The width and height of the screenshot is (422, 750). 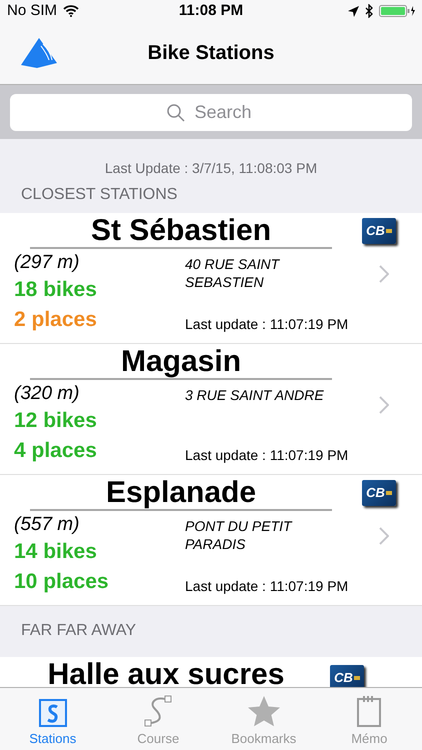 I want to click on tab-bar-item: Stations, so click(x=53, y=719).